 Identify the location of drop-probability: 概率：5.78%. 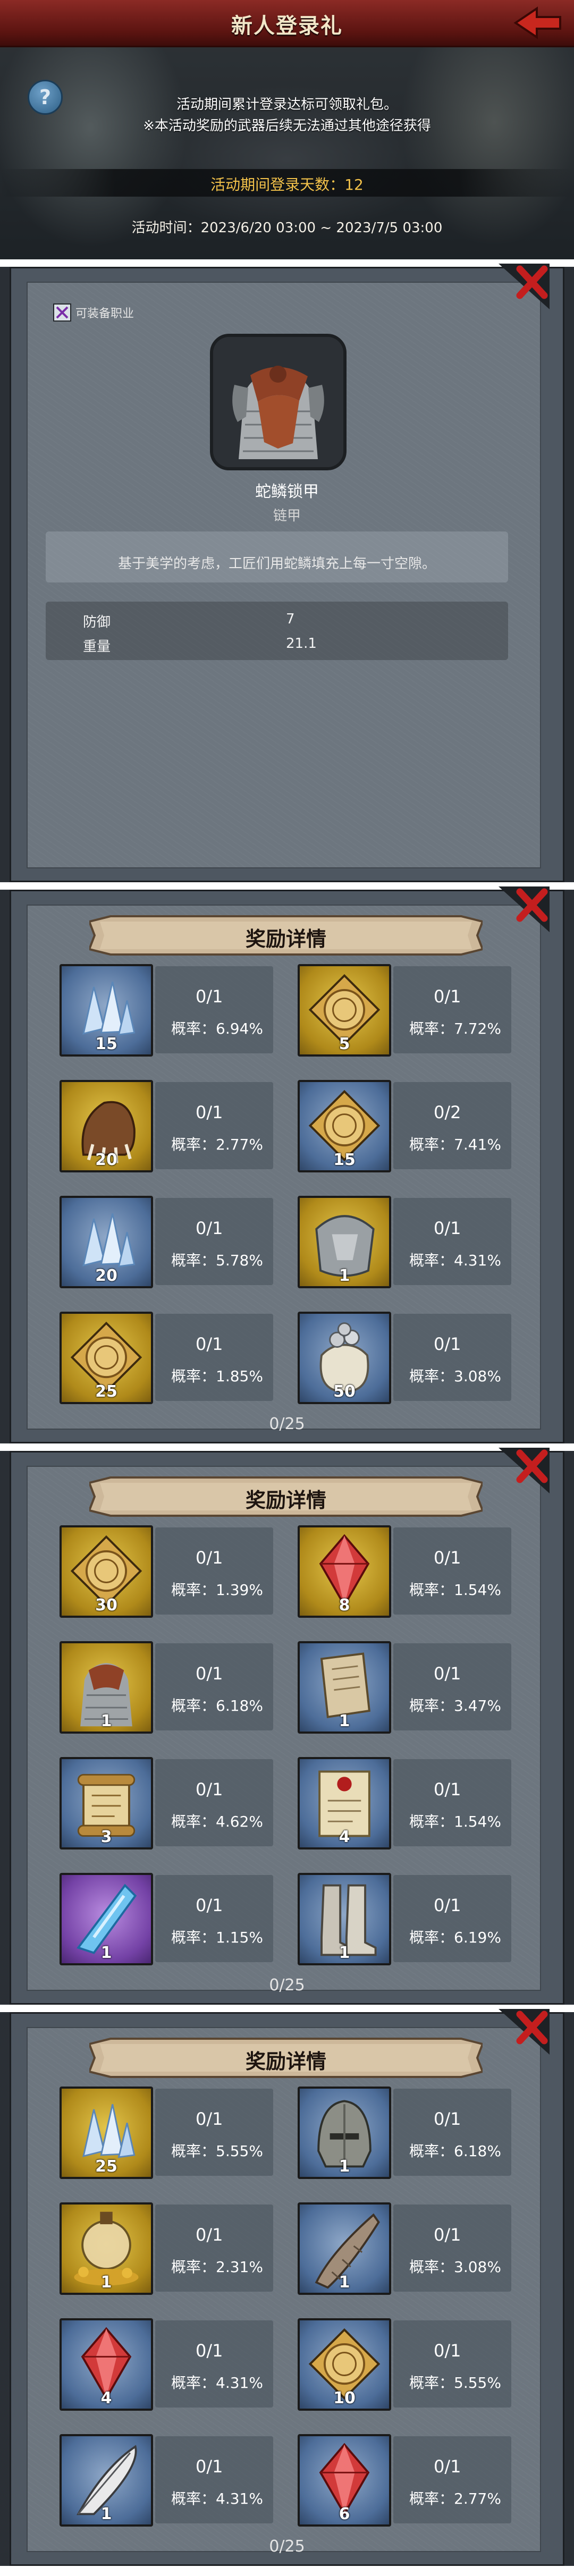
(217, 1261).